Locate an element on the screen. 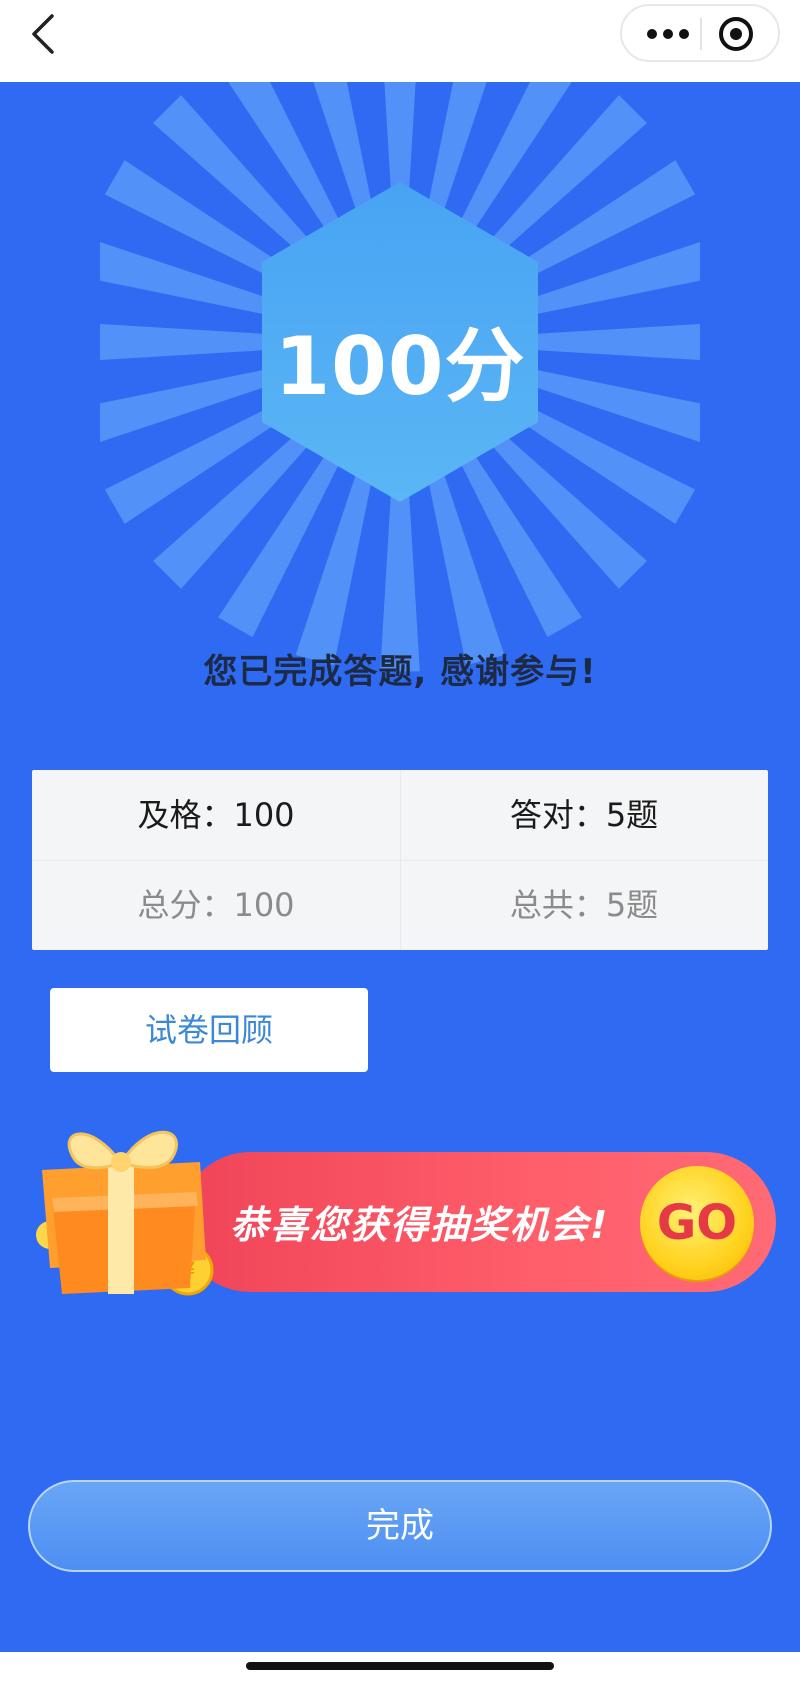 This screenshot has height=1684, width=800. close-button is located at coordinates (736, 34).